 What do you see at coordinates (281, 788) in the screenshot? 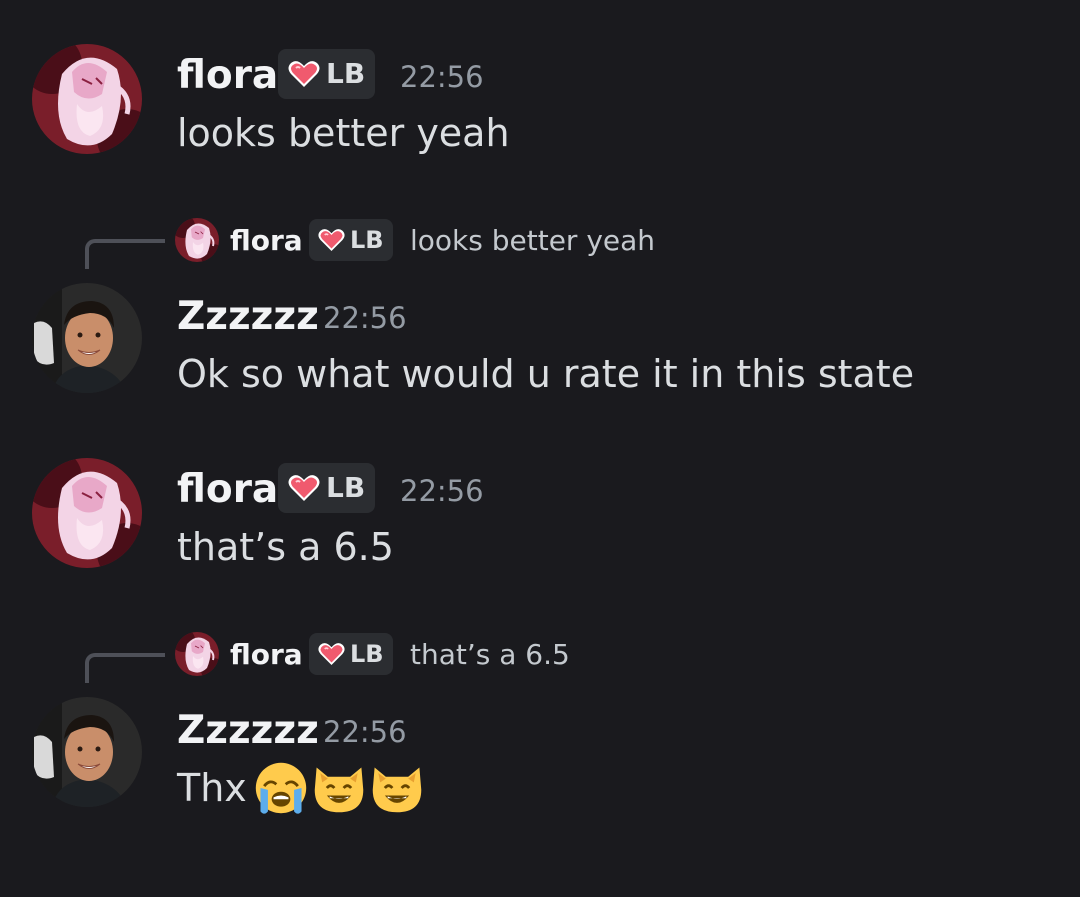
I see `crying-face-emoji` at bounding box center [281, 788].